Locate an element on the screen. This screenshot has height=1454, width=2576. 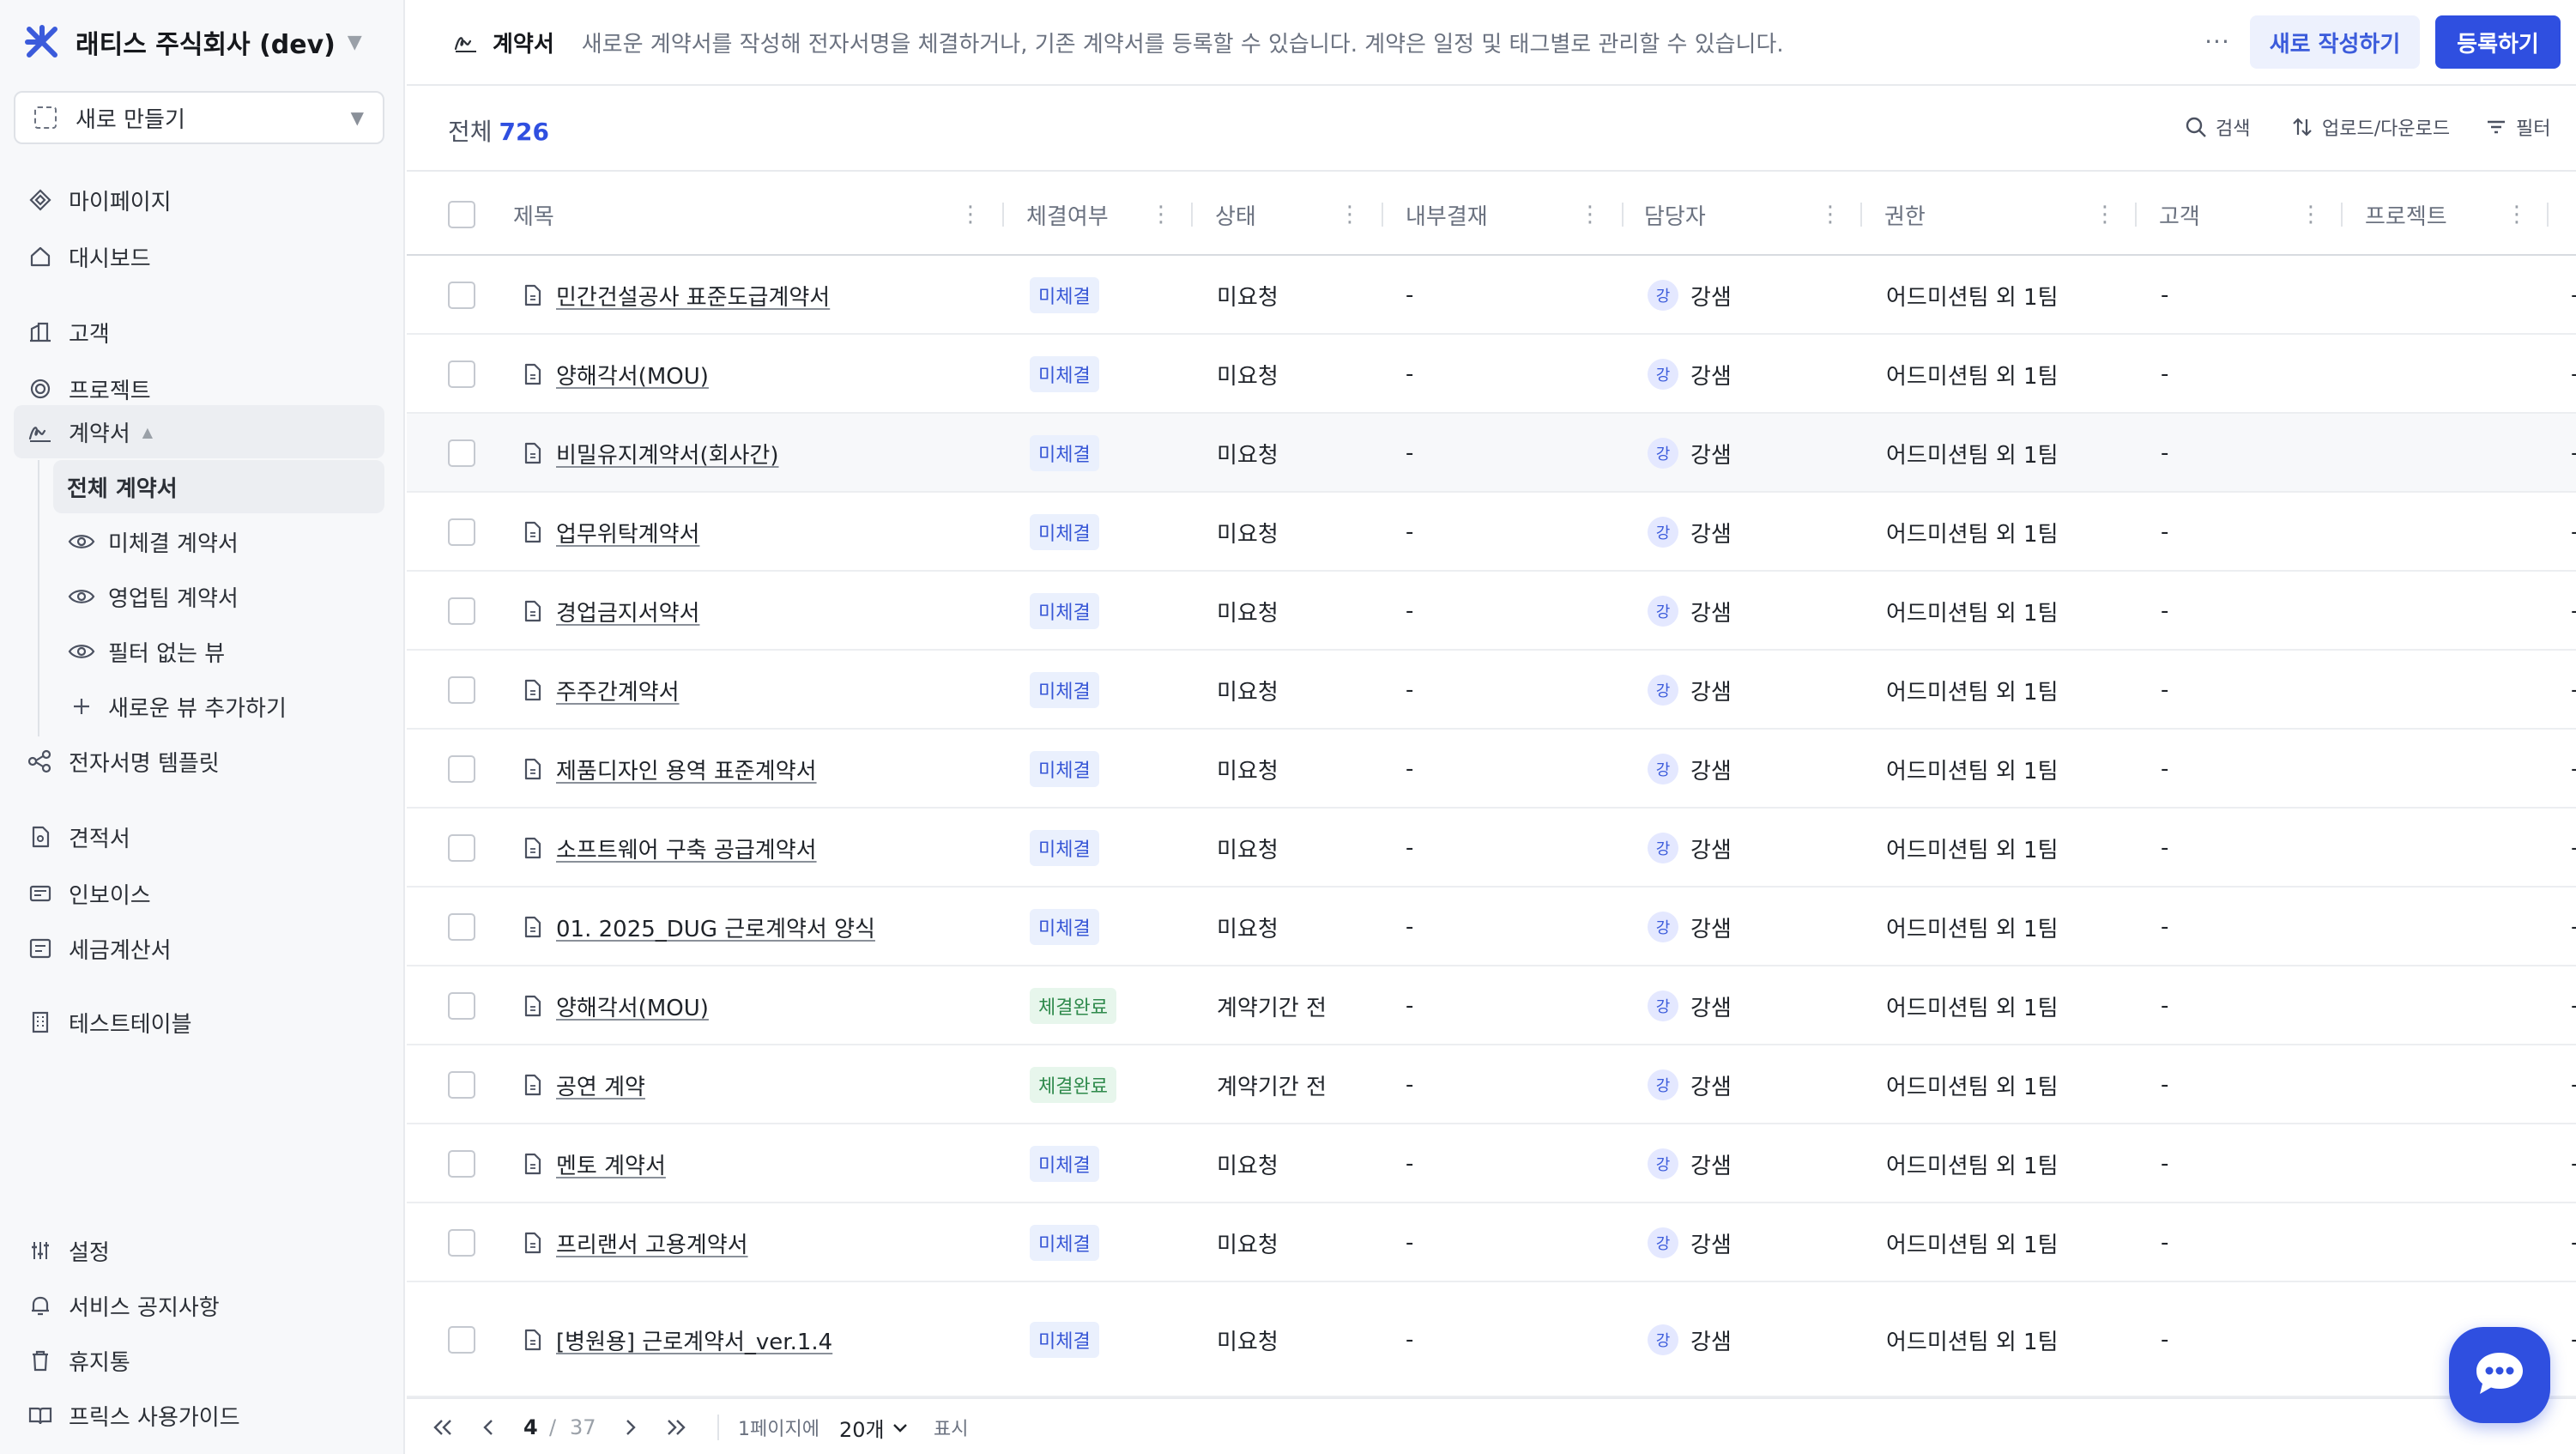
contract-title: 주주간계약서 is located at coordinates (618, 690).